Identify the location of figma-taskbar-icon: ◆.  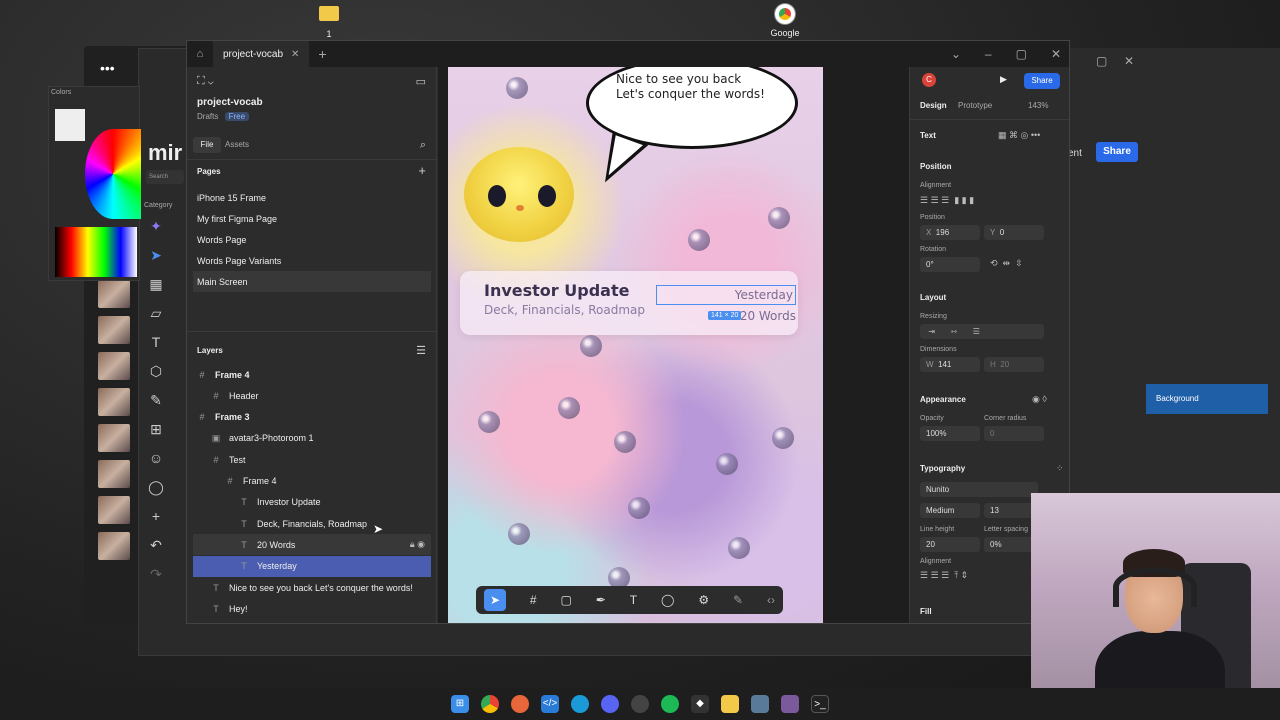
(700, 704).